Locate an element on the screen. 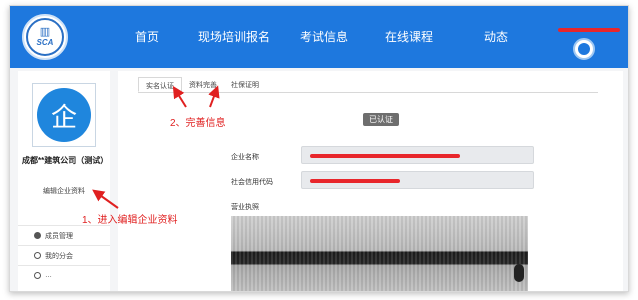 Image resolution: width=638 pixels, height=300 pixels. sidebar-item-members: 成员管理 is located at coordinates (64, 235).